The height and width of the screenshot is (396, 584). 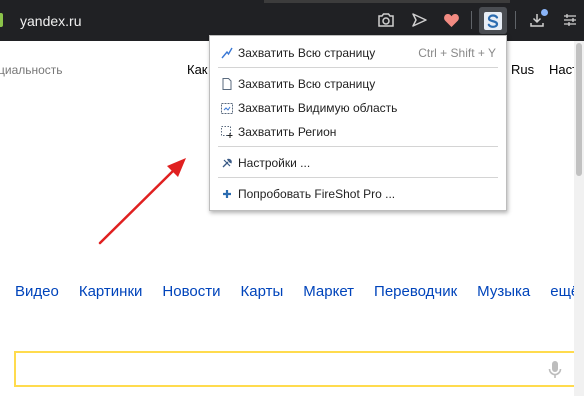 What do you see at coordinates (457, 53) in the screenshot?
I see `menu-item-shortcut: Ctrl + Shift + Y` at bounding box center [457, 53].